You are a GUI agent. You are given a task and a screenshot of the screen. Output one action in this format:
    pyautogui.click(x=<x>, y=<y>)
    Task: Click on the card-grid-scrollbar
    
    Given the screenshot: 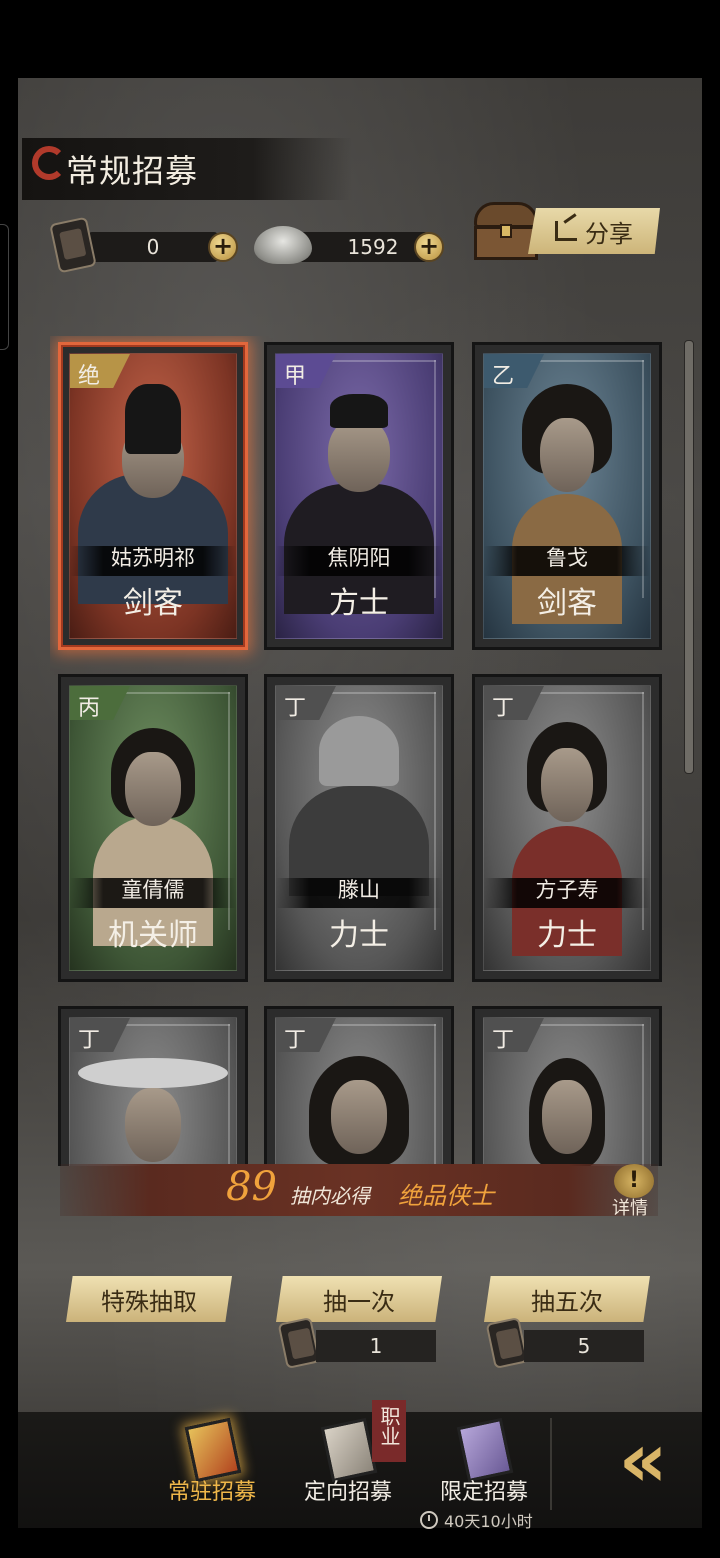 What is the action you would take?
    pyautogui.click(x=689, y=557)
    